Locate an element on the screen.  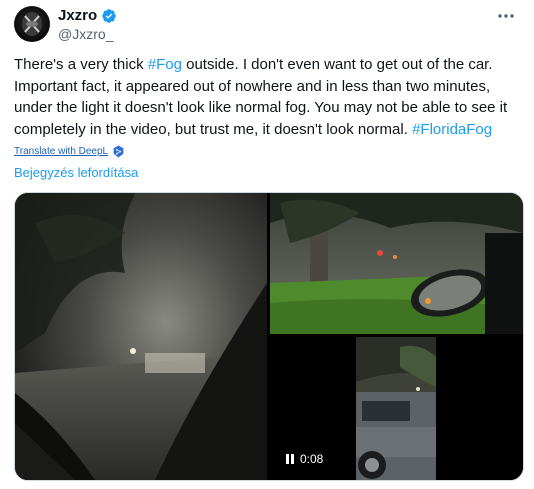
author-names: Jxzro @Jxzro_ is located at coordinates (87, 24).